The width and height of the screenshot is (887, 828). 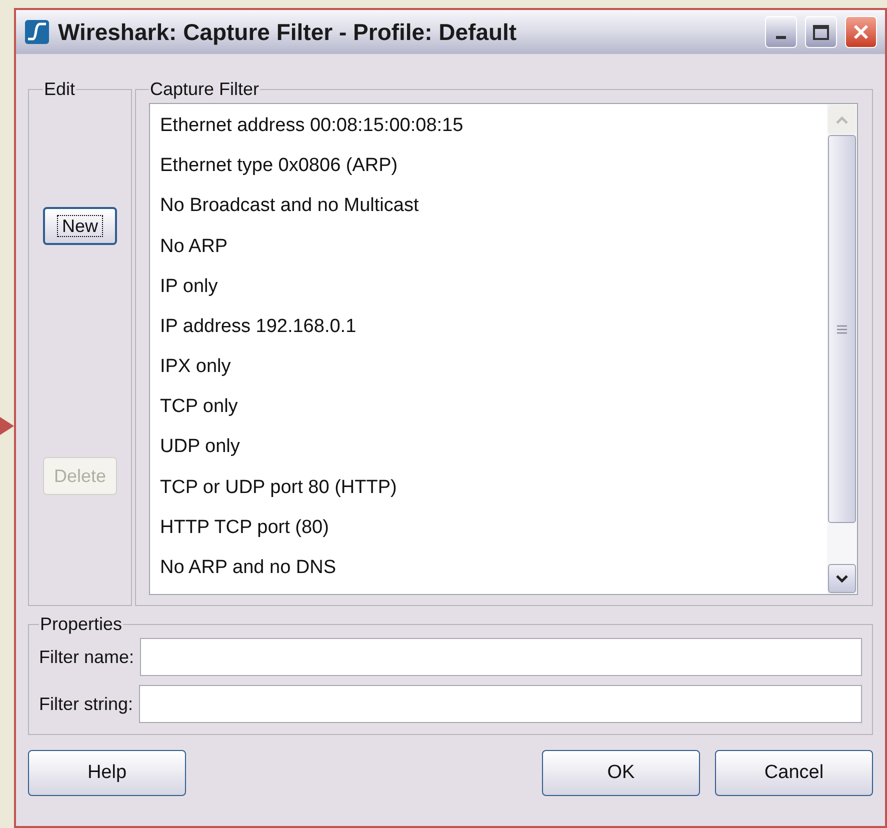 What do you see at coordinates (278, 488) in the screenshot?
I see `list-item: TCP or UDP port 80 (HTTP)` at bounding box center [278, 488].